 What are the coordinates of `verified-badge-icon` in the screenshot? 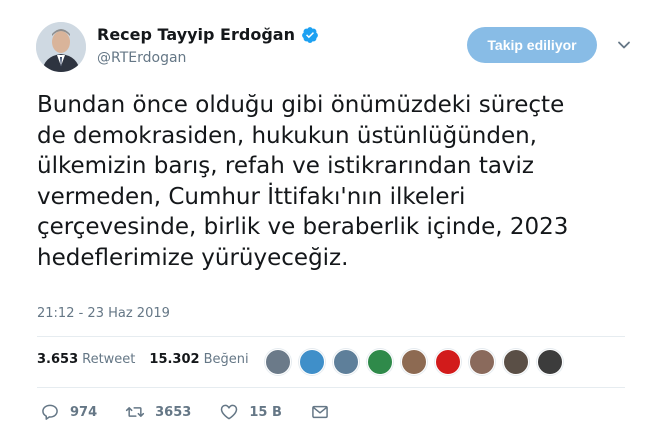 It's located at (310, 35).